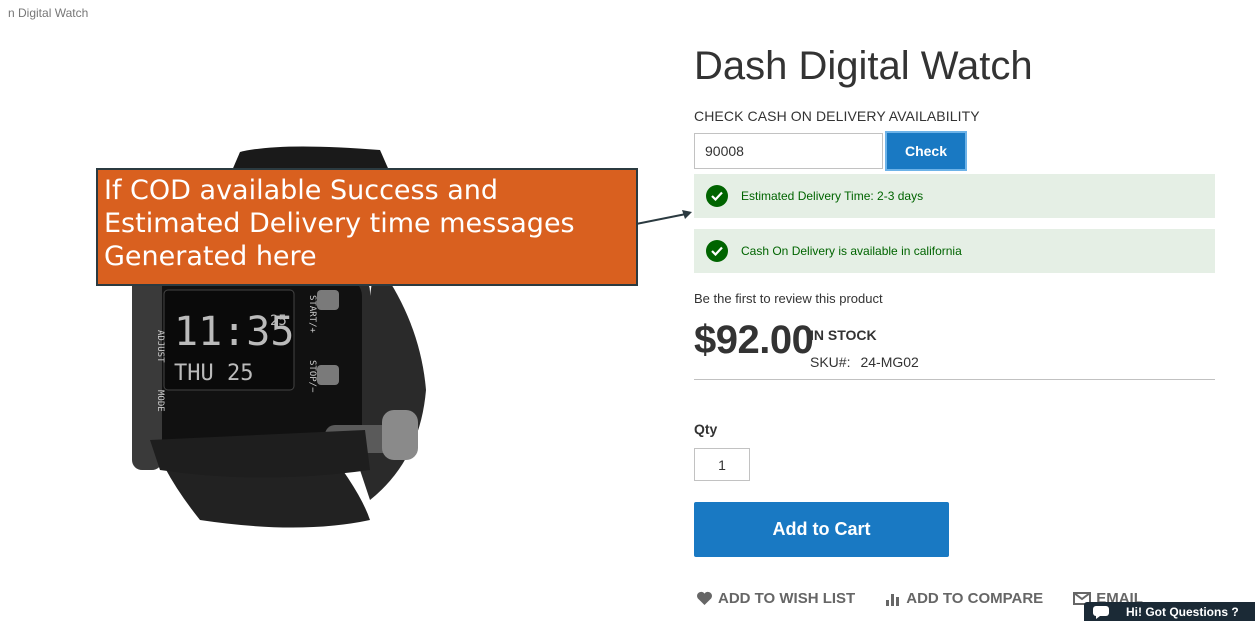 Image resolution: width=1255 pixels, height=621 pixels. I want to click on chat-widget: Hi! Got Questions ?, so click(1169, 611).